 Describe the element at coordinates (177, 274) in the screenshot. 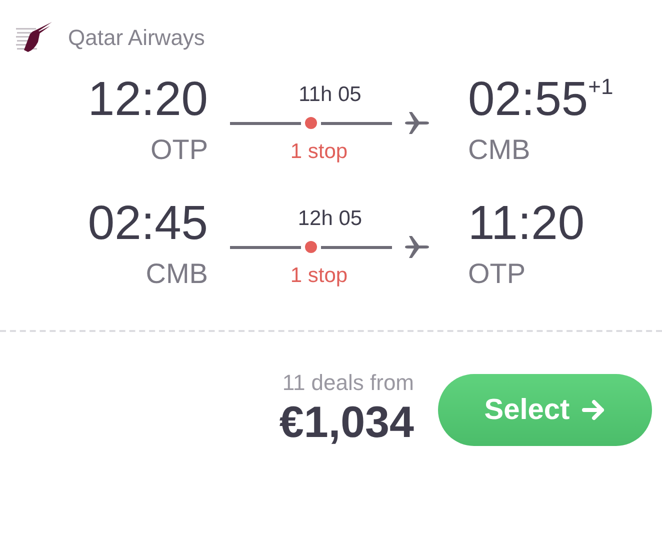

I see `departure-airport: CMB` at that location.